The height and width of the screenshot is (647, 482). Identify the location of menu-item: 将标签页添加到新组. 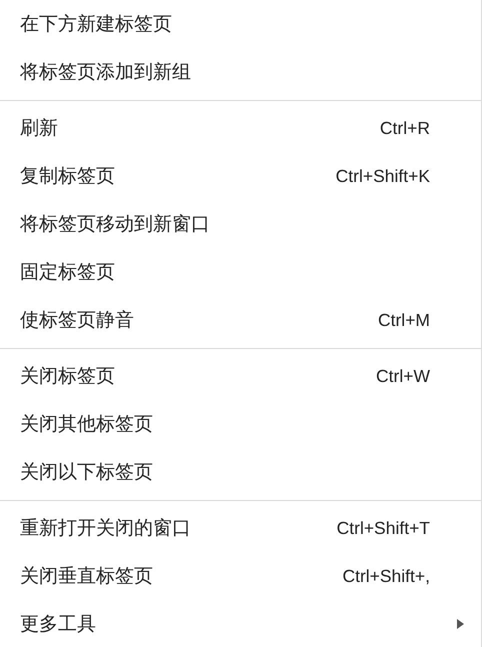
(240, 72).